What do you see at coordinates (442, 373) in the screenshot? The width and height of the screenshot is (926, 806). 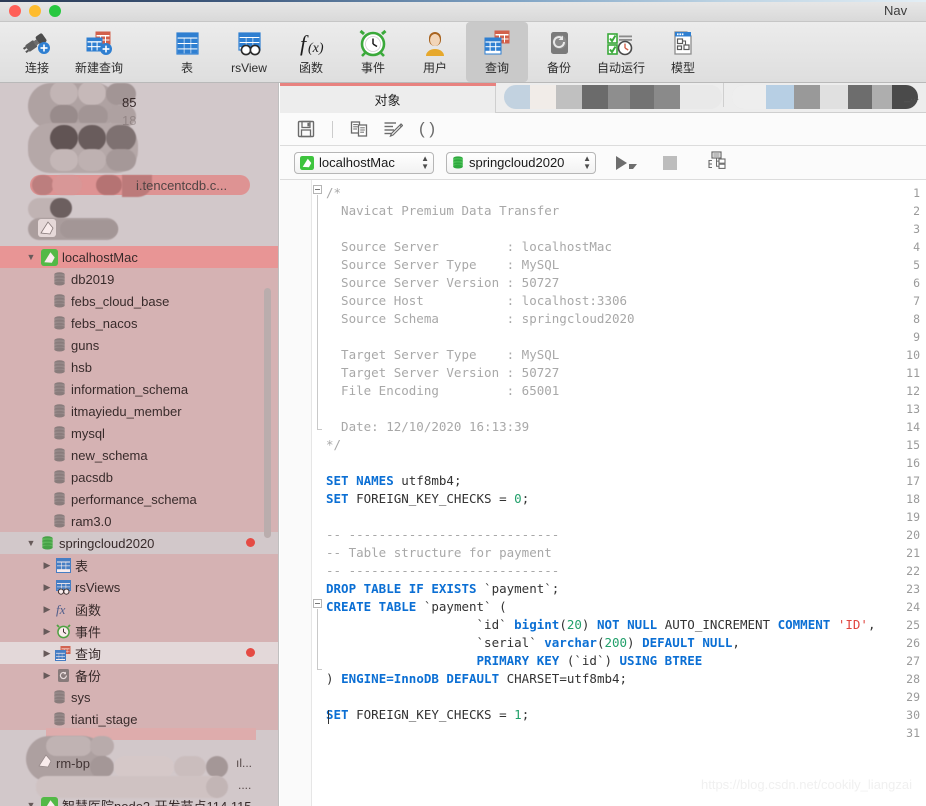 I see `code-line: Target Server Version : 50727` at bounding box center [442, 373].